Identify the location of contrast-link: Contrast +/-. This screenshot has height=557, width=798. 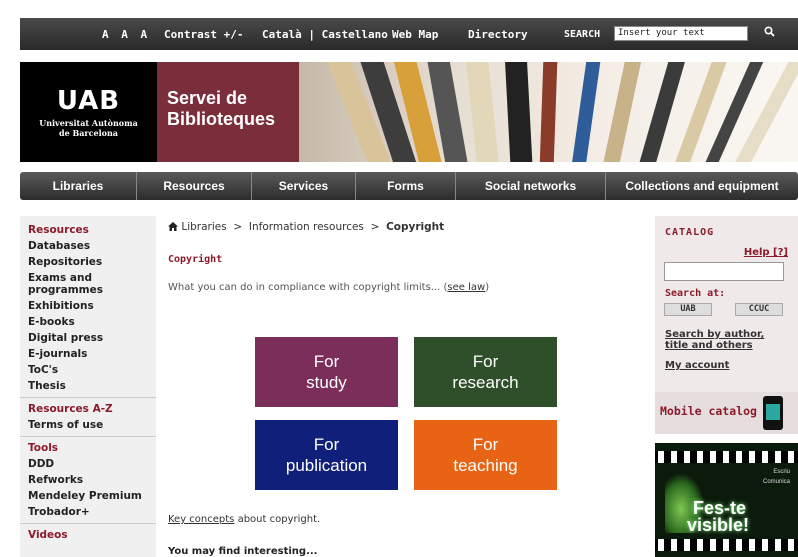
(203, 34).